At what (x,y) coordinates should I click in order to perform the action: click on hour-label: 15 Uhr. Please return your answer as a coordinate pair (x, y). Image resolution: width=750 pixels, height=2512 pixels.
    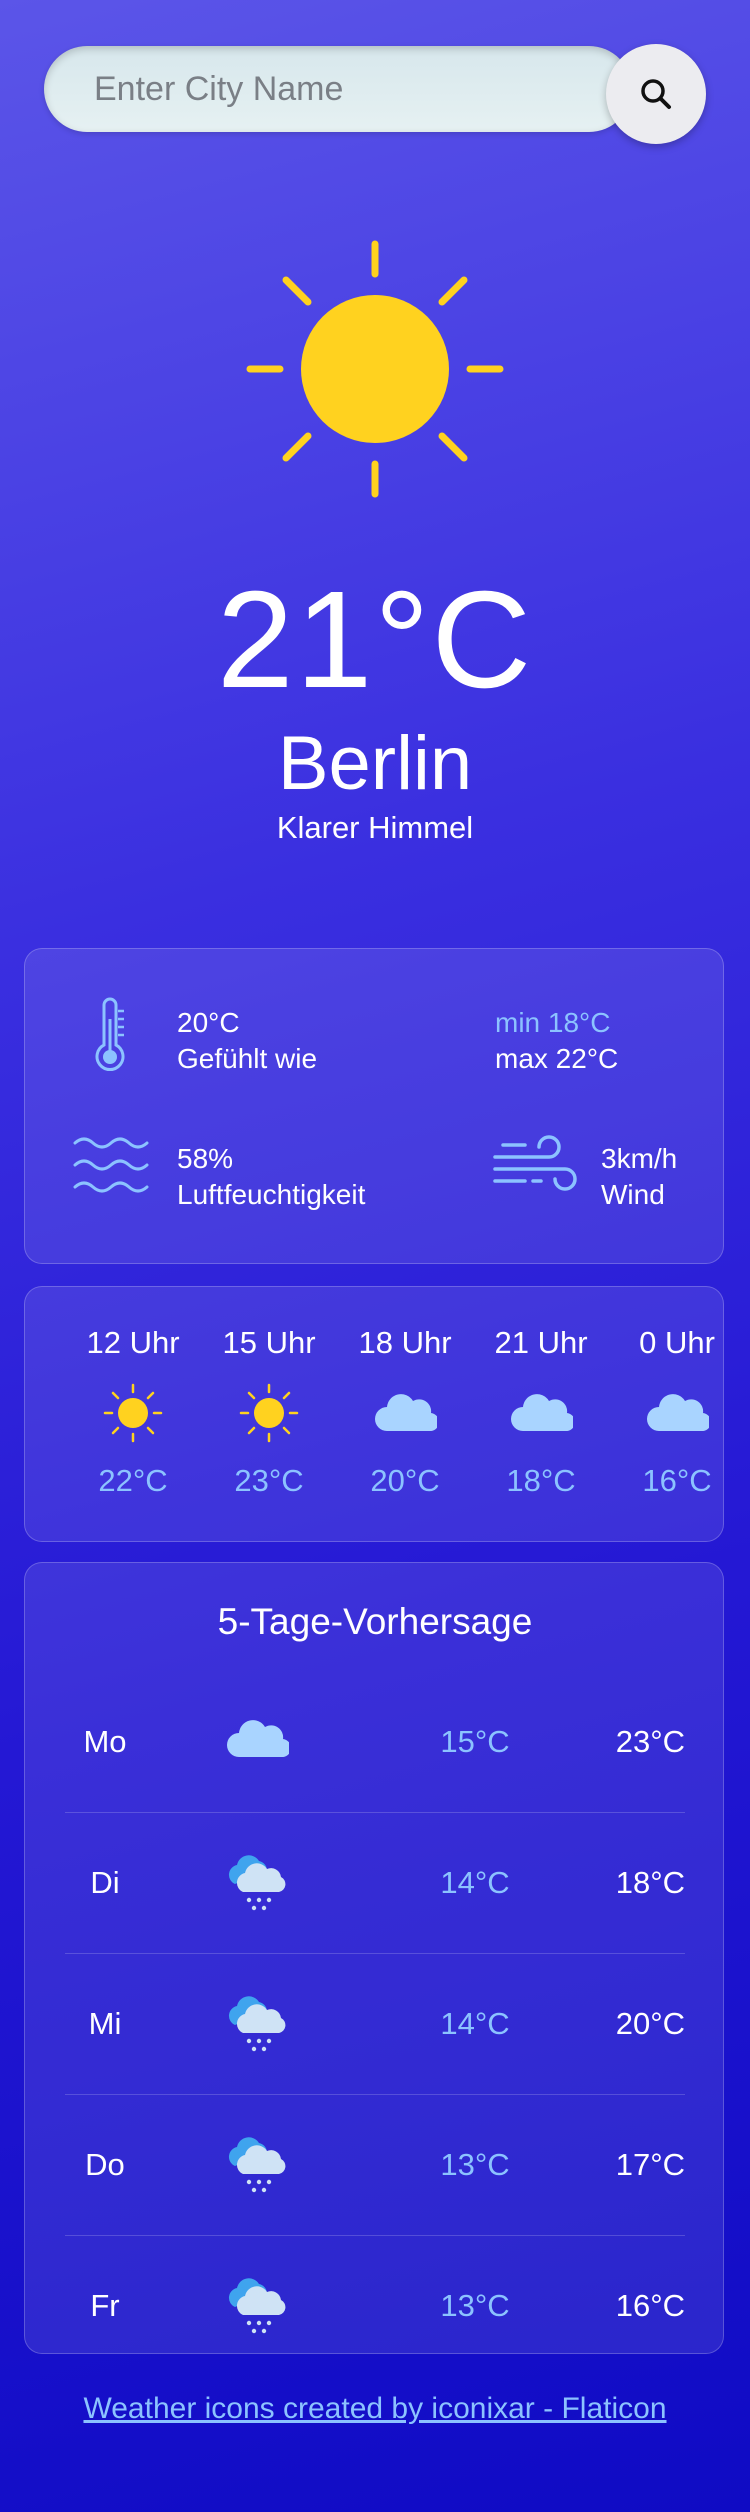
    Looking at the image, I should click on (269, 1342).